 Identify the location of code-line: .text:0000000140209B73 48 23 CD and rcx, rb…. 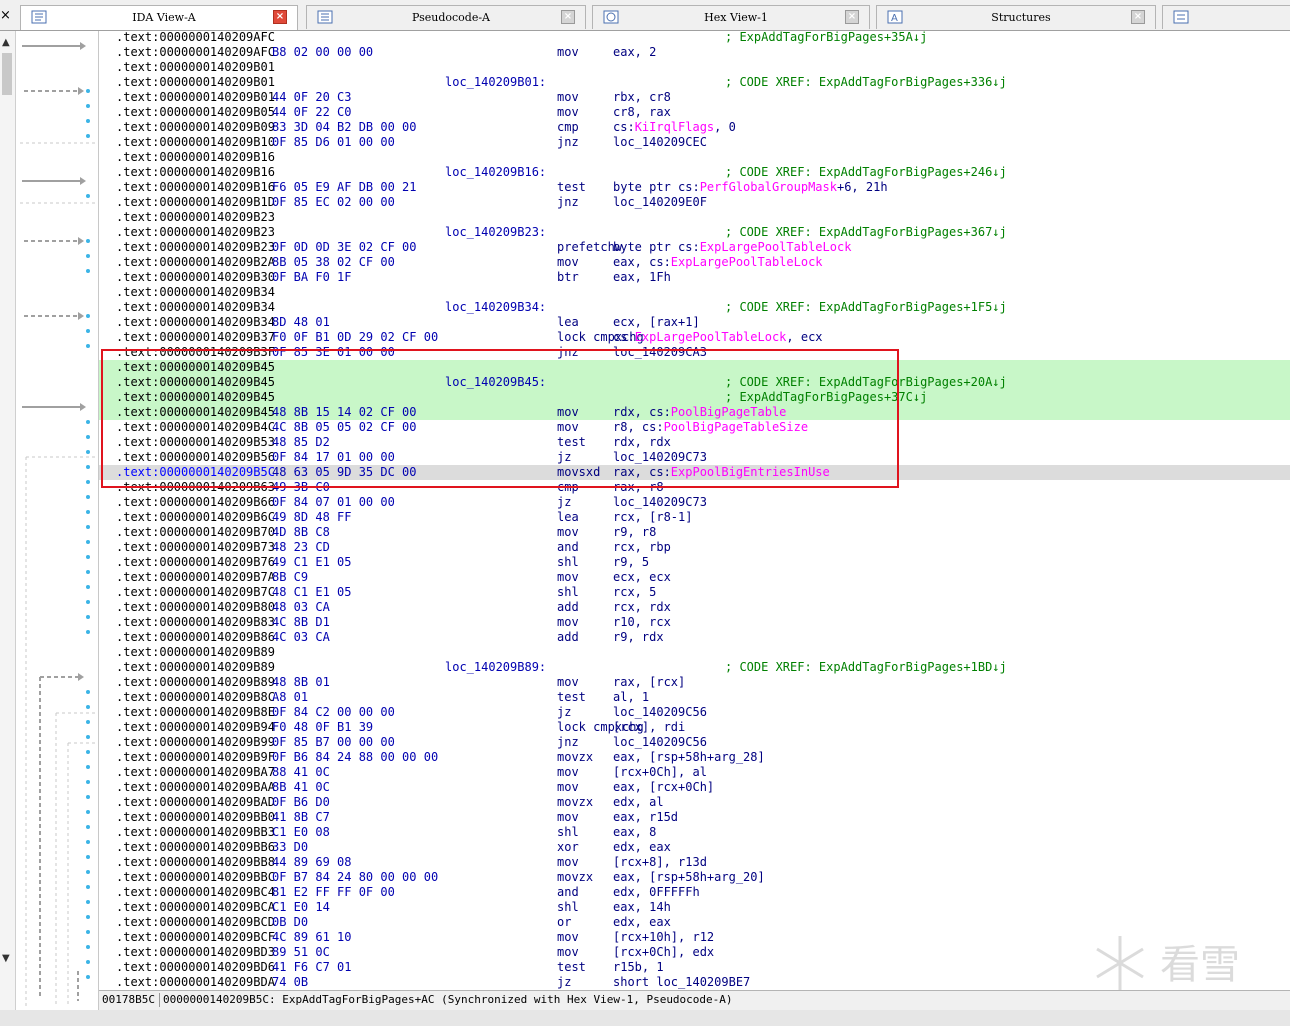
(694, 547).